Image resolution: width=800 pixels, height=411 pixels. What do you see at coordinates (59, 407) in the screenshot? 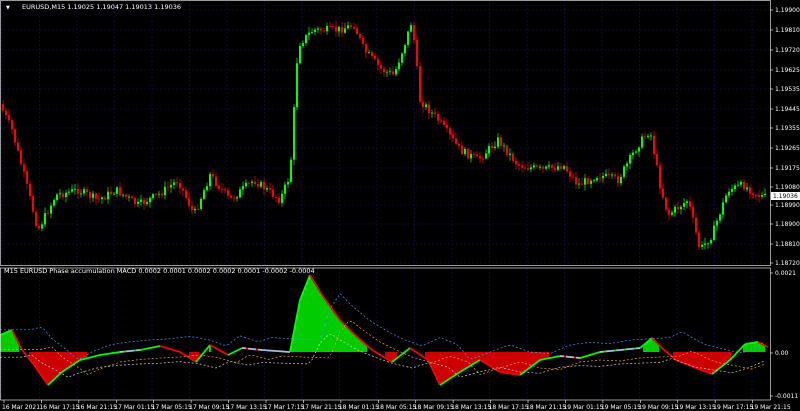
I see `time-label: 16 Mar 17:15` at bounding box center [59, 407].